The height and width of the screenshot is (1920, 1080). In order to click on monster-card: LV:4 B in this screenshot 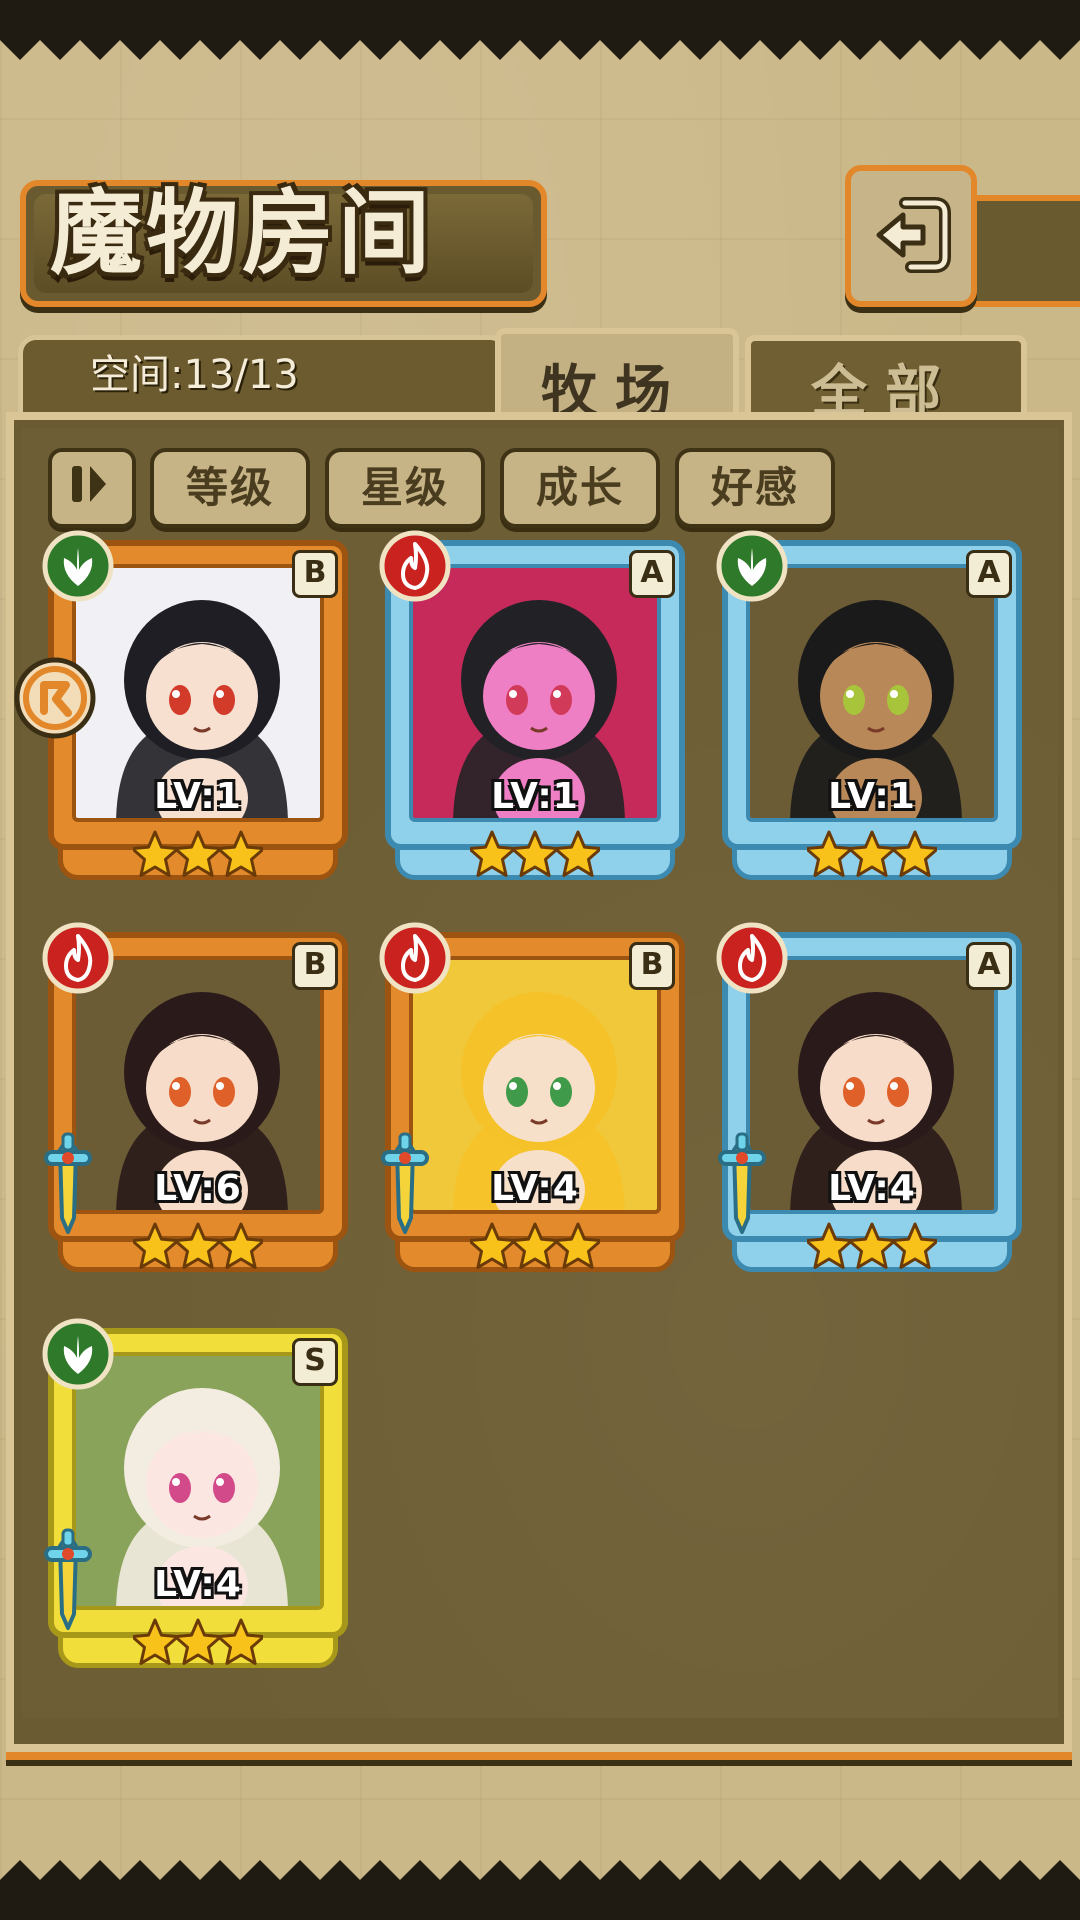, I will do `click(532, 1099)`.